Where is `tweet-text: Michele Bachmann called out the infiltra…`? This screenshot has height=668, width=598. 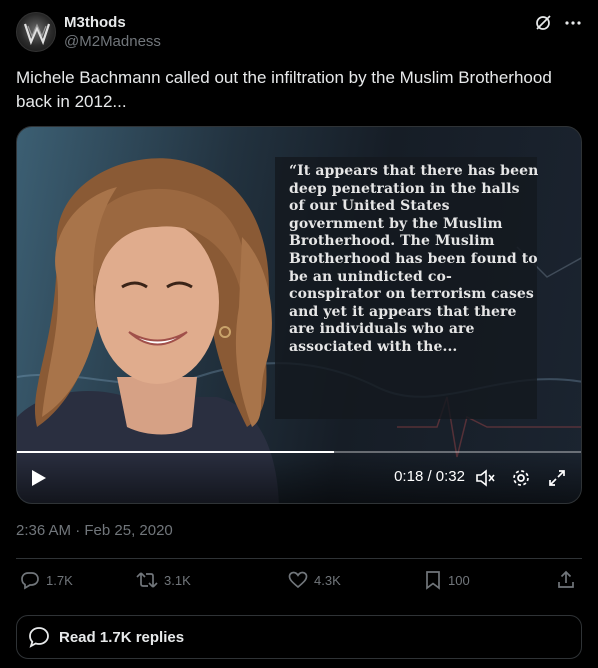
tweet-text: Michele Bachmann called out the infiltra… is located at coordinates (284, 89).